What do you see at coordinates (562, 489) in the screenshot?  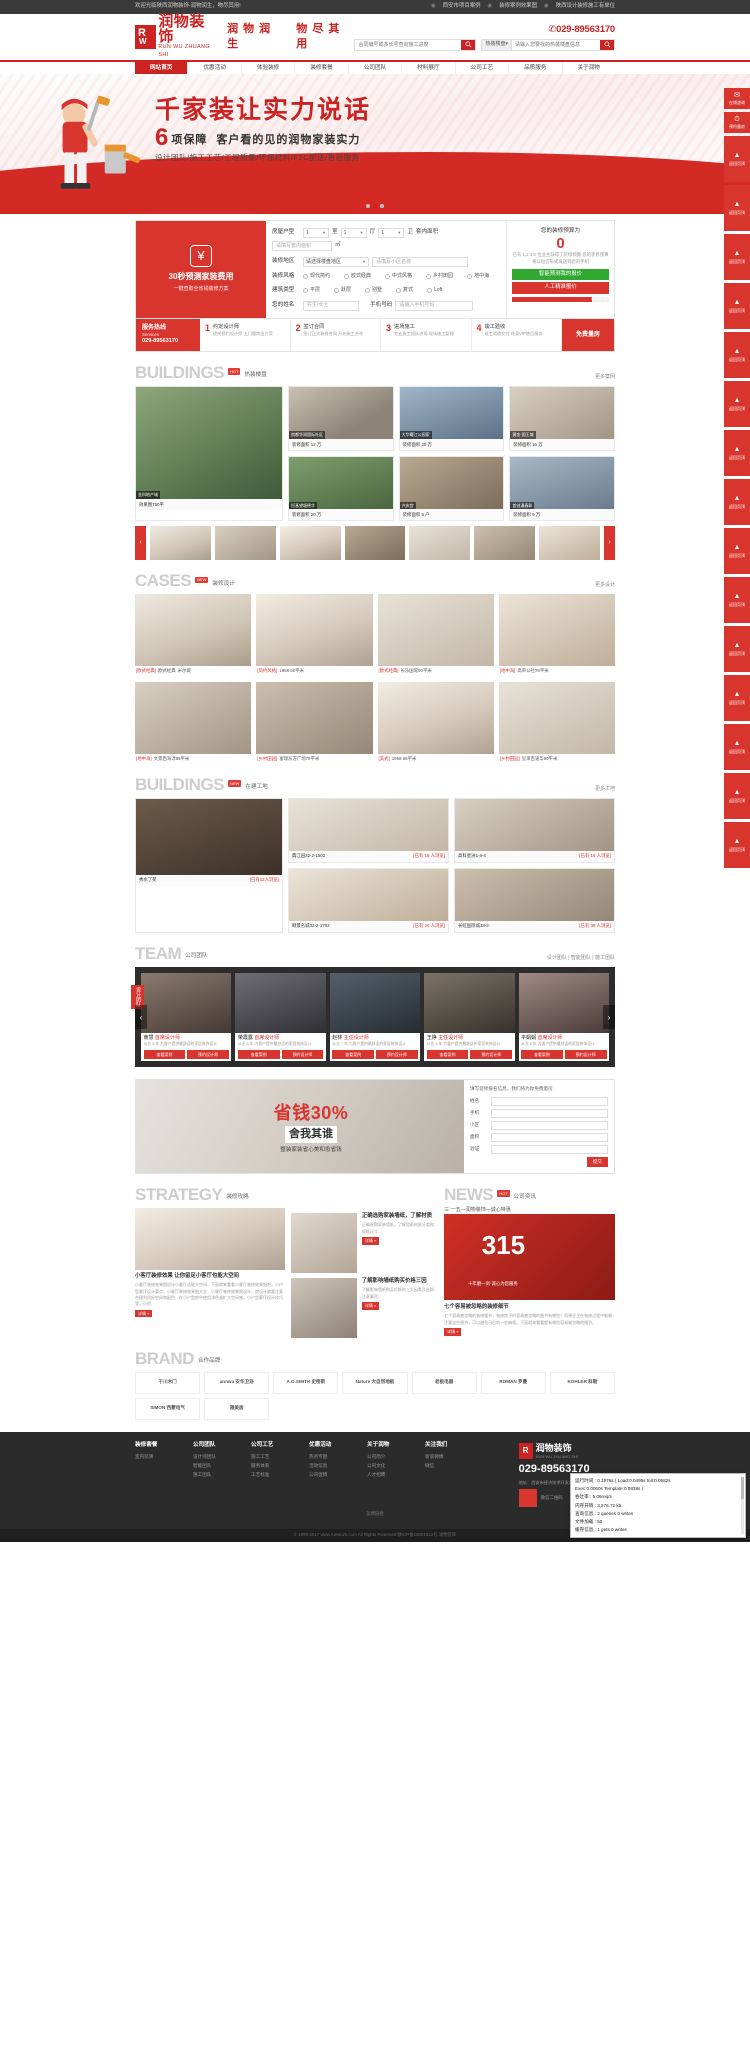 I see `building-card-5: 首创漫春彰 装修面积 9 万` at bounding box center [562, 489].